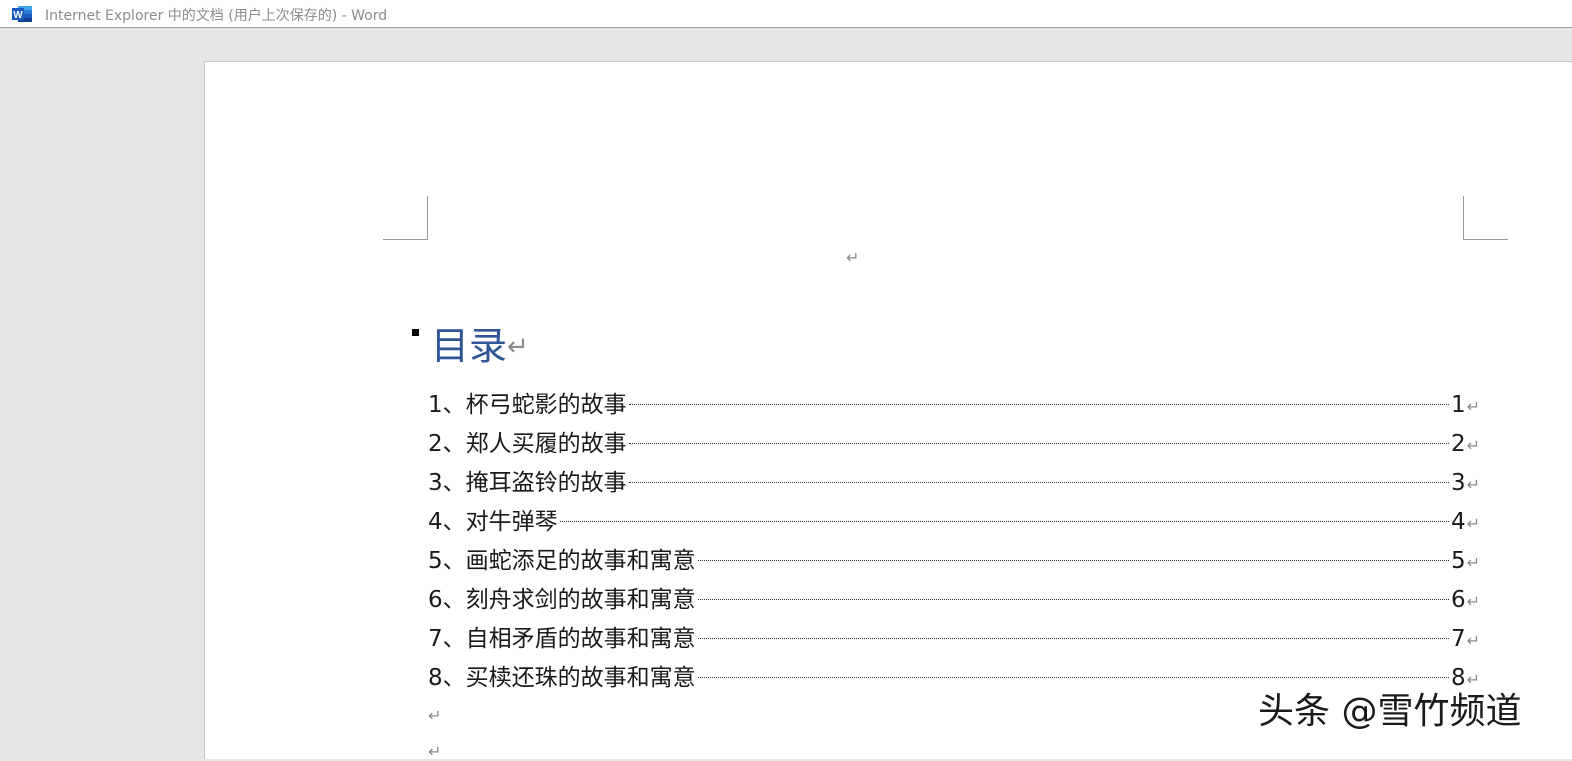  Describe the element at coordinates (1458, 561) in the screenshot. I see `toc-page-number: 5` at that location.